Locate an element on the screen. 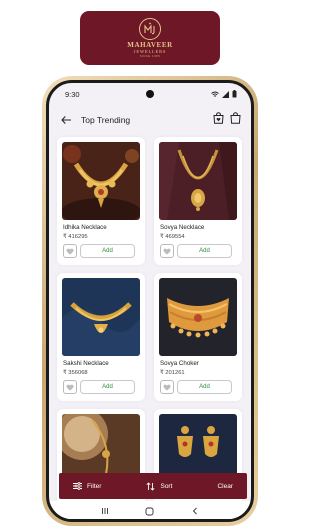  product-card: Sakshi Necklace ₹ 356068 Add is located at coordinates (101, 337).